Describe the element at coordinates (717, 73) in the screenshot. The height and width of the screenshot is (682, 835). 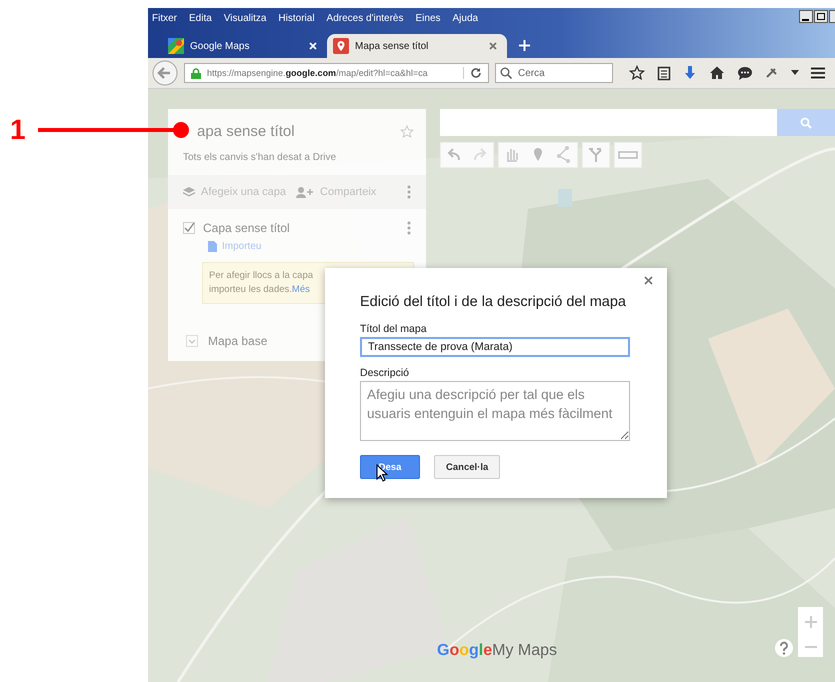
I see `home-icon` at that location.